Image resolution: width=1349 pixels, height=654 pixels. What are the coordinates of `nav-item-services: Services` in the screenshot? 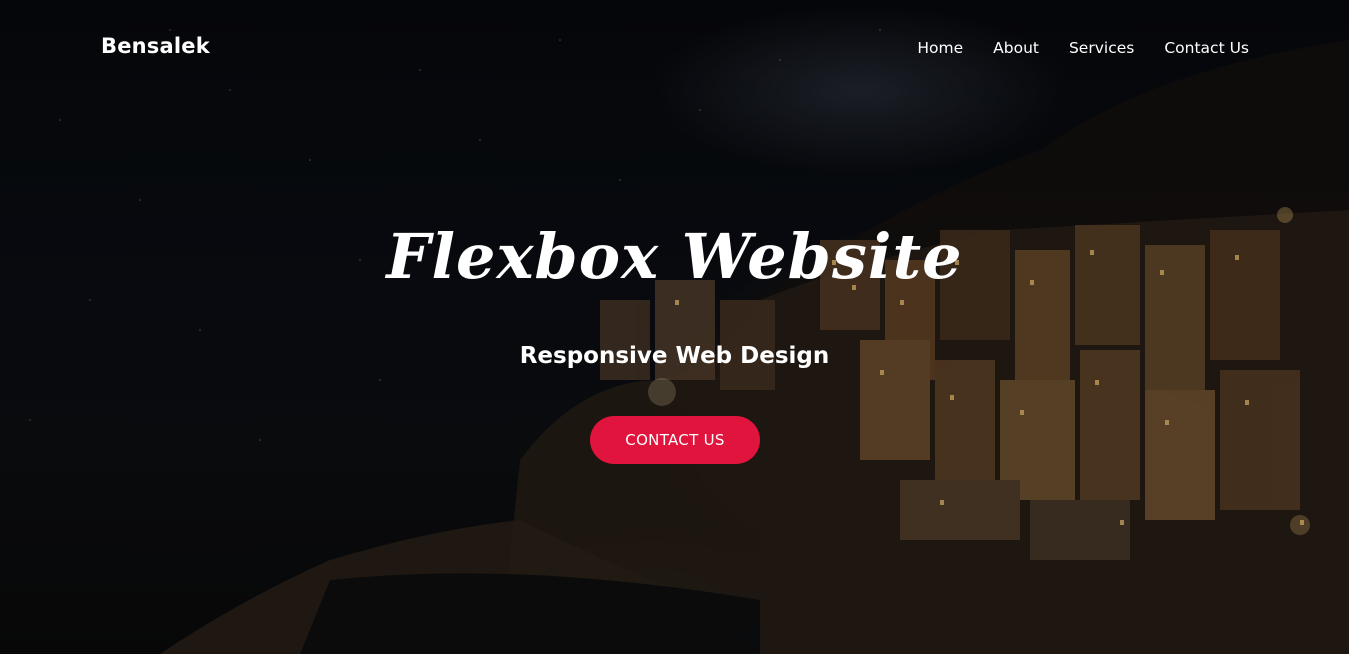 It's located at (1101, 47).